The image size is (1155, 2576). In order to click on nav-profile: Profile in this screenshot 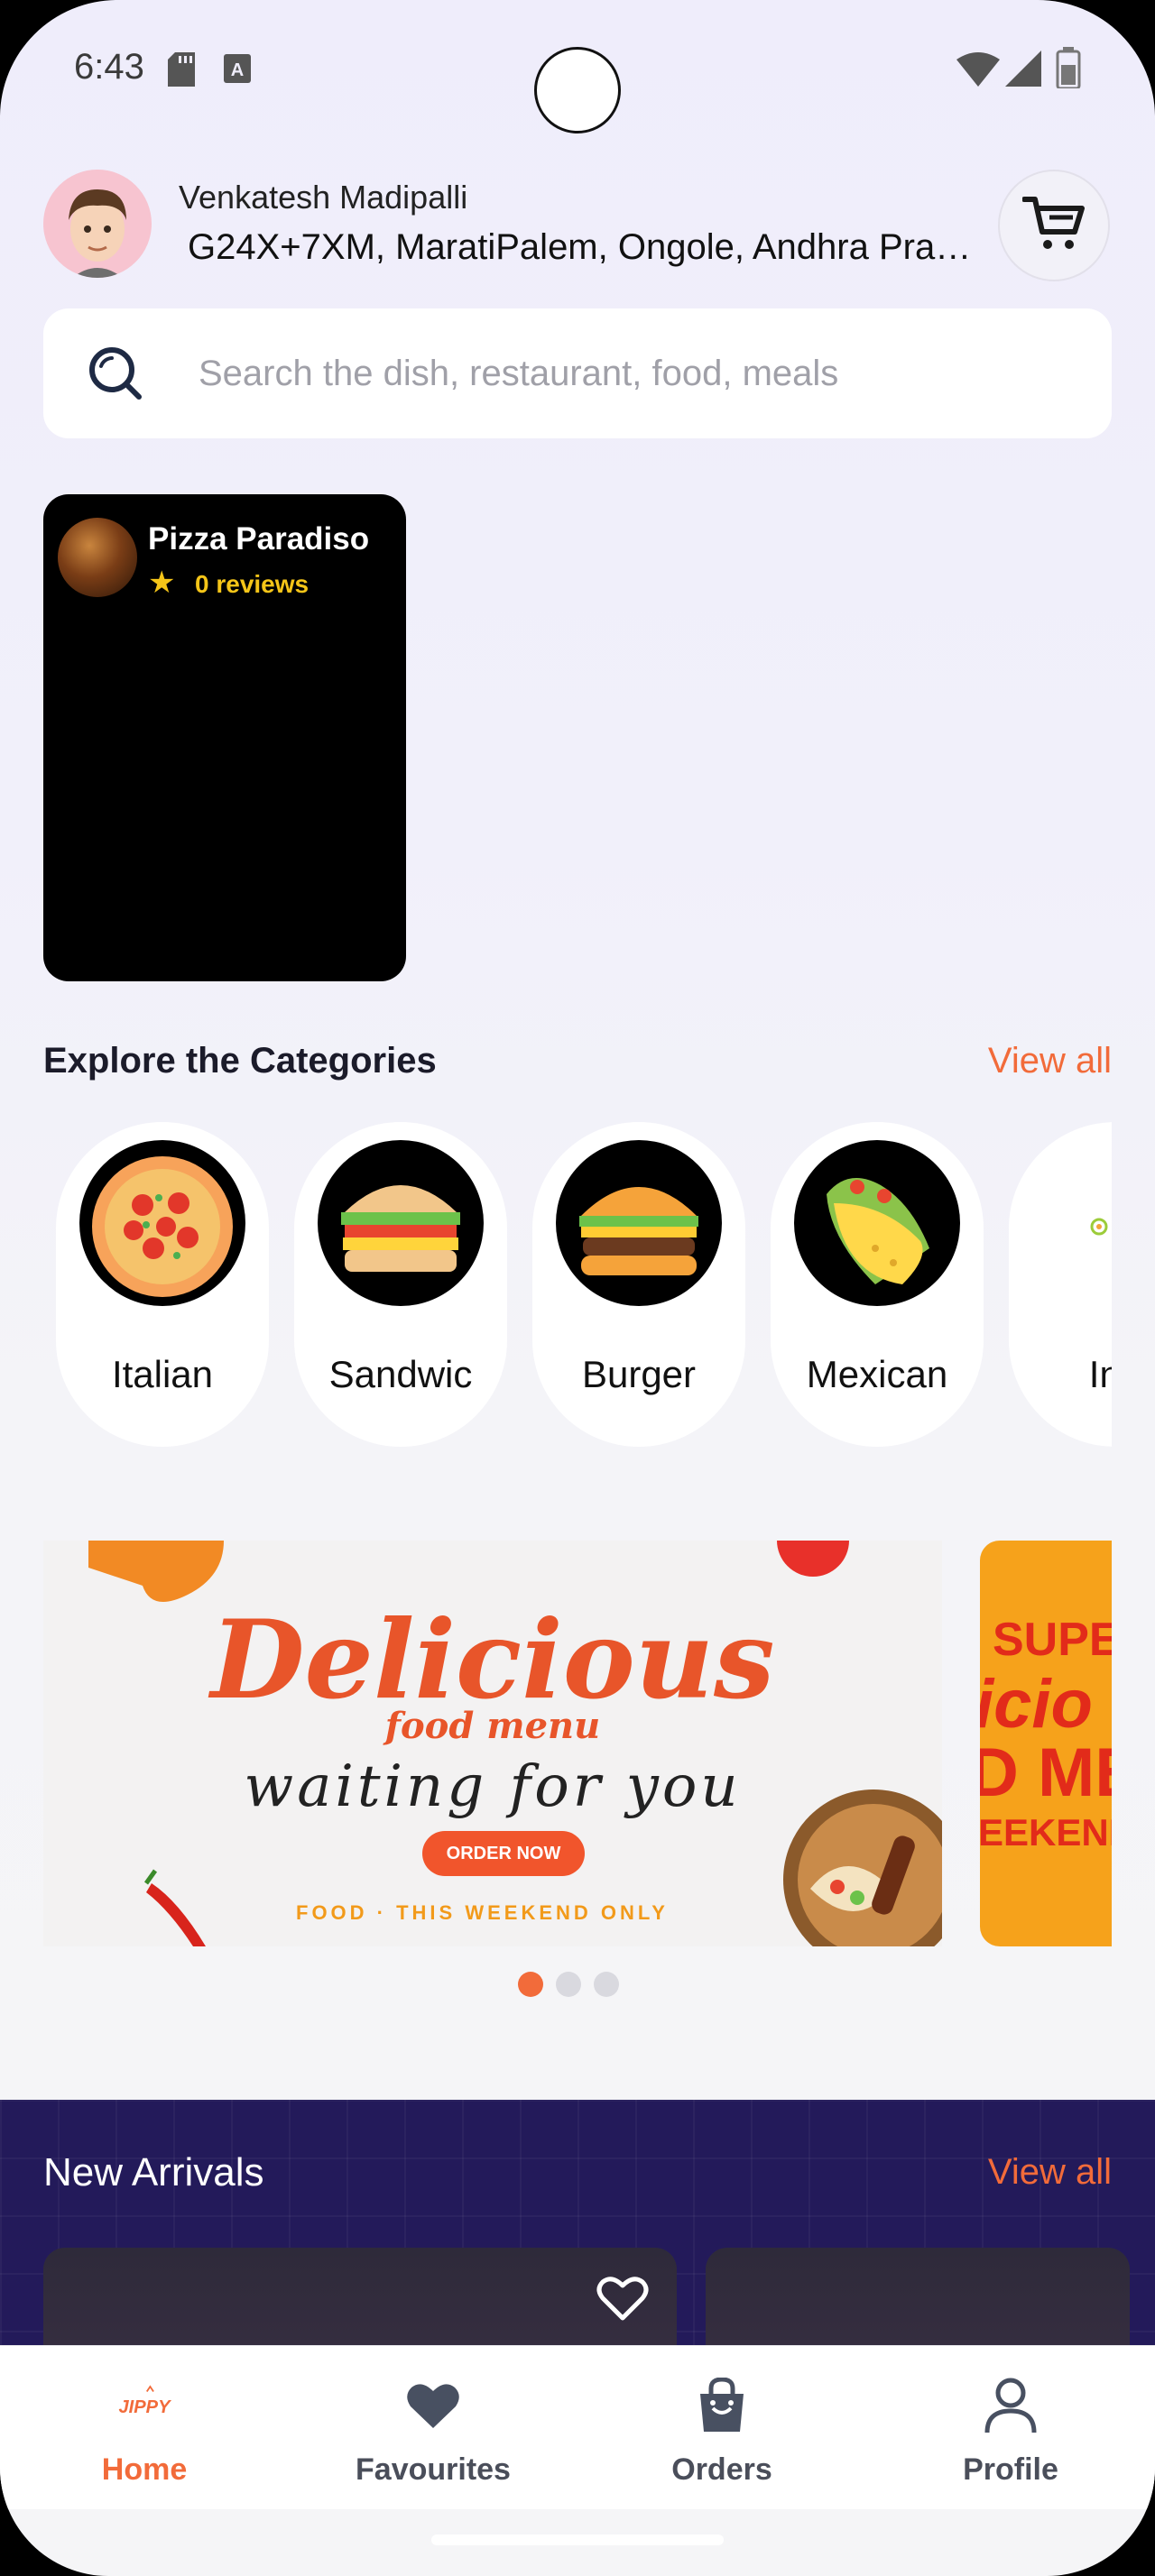, I will do `click(1011, 2428)`.